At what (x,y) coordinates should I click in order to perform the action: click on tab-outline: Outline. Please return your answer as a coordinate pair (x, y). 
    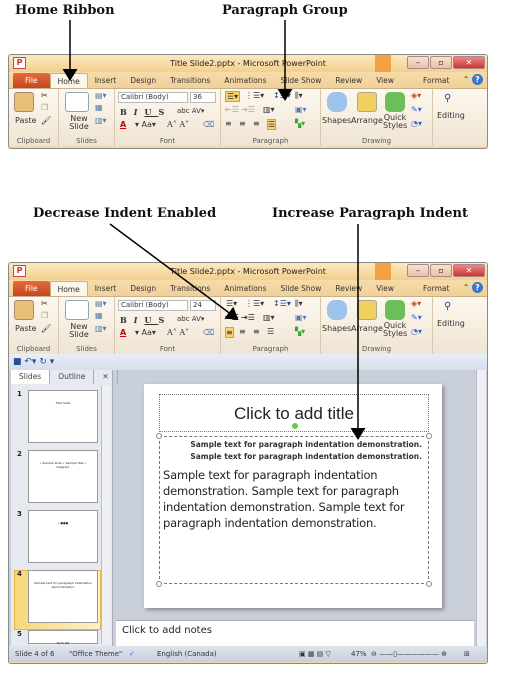
    Looking at the image, I should click on (72, 377).